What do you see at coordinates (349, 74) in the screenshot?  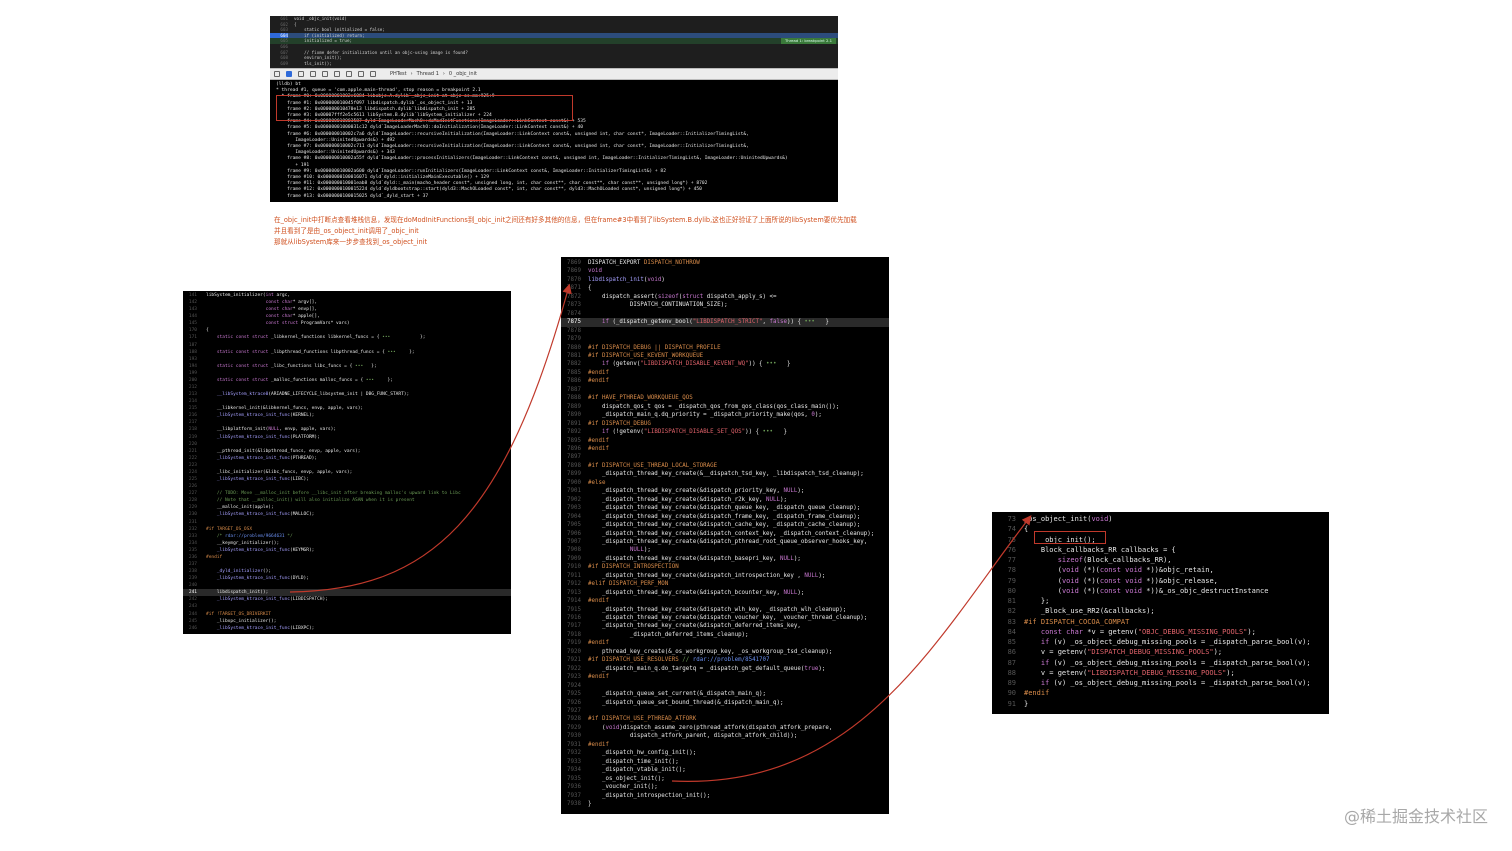 I see `view-hierarchy-icon` at bounding box center [349, 74].